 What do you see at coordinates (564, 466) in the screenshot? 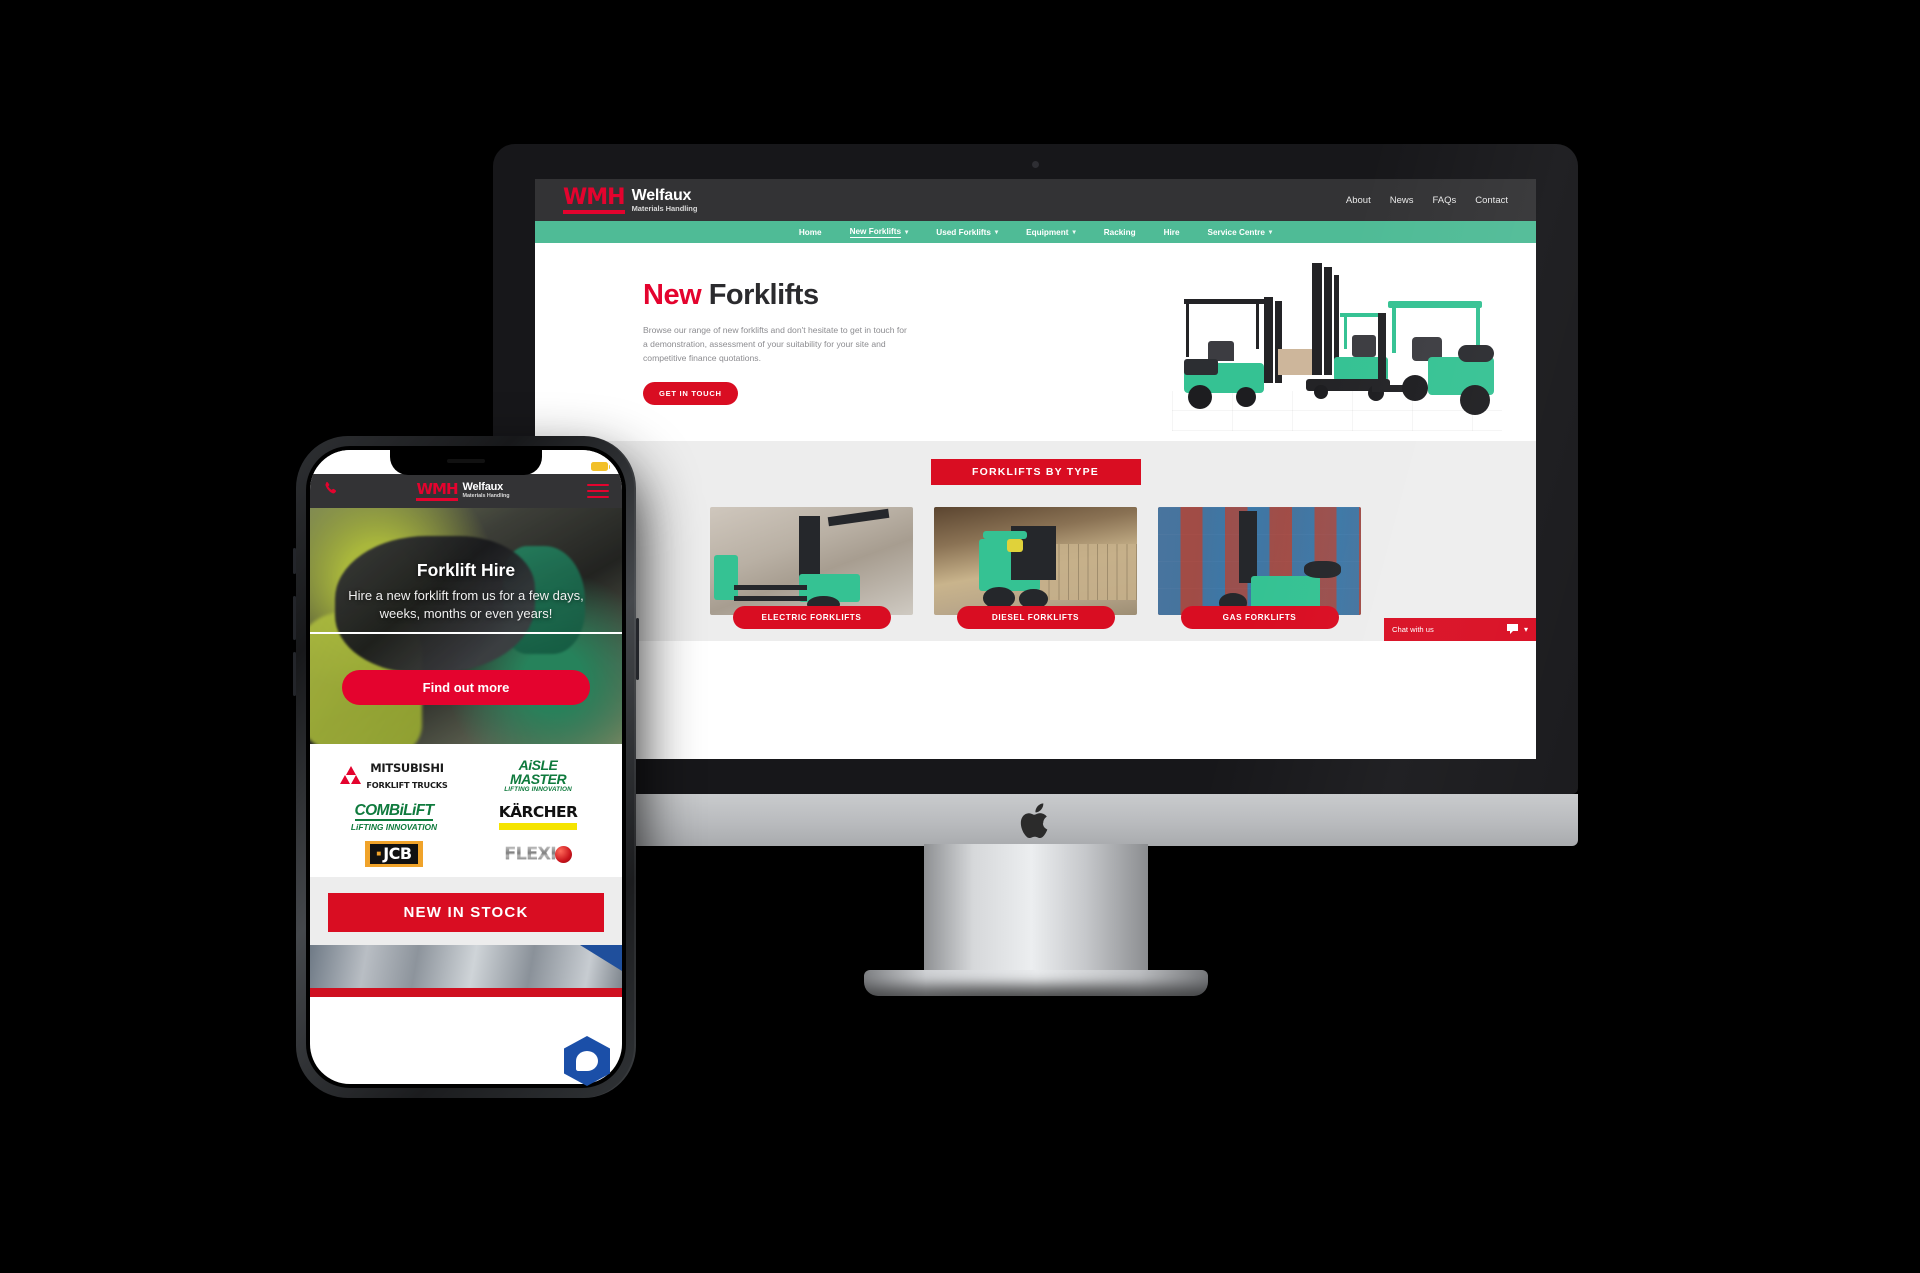
I see `signal-bars-icon` at bounding box center [564, 466].